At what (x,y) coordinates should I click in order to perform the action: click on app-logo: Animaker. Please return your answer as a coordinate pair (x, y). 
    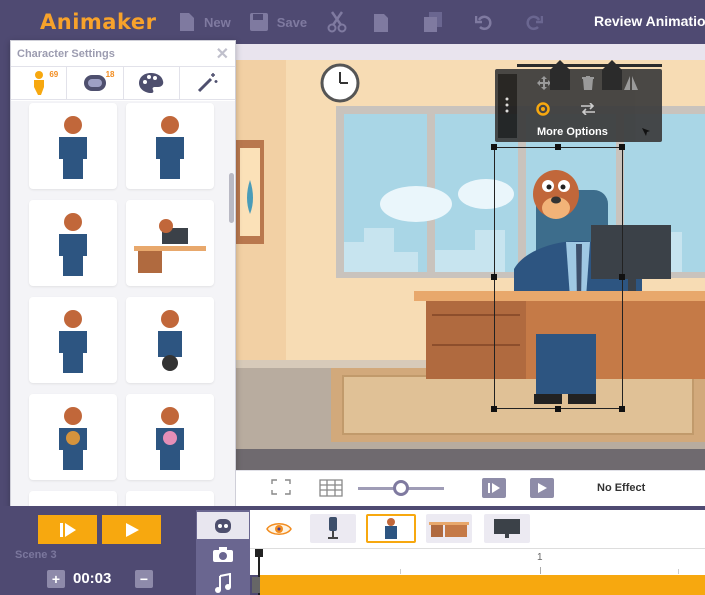
    Looking at the image, I should click on (98, 22).